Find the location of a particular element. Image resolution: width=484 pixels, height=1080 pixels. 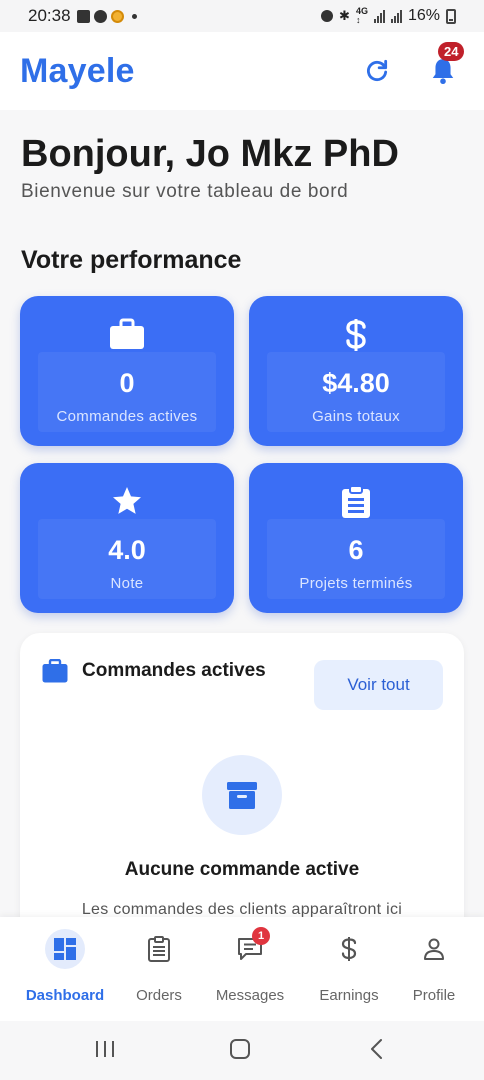

performance-title: Votre performance is located at coordinates (131, 260).